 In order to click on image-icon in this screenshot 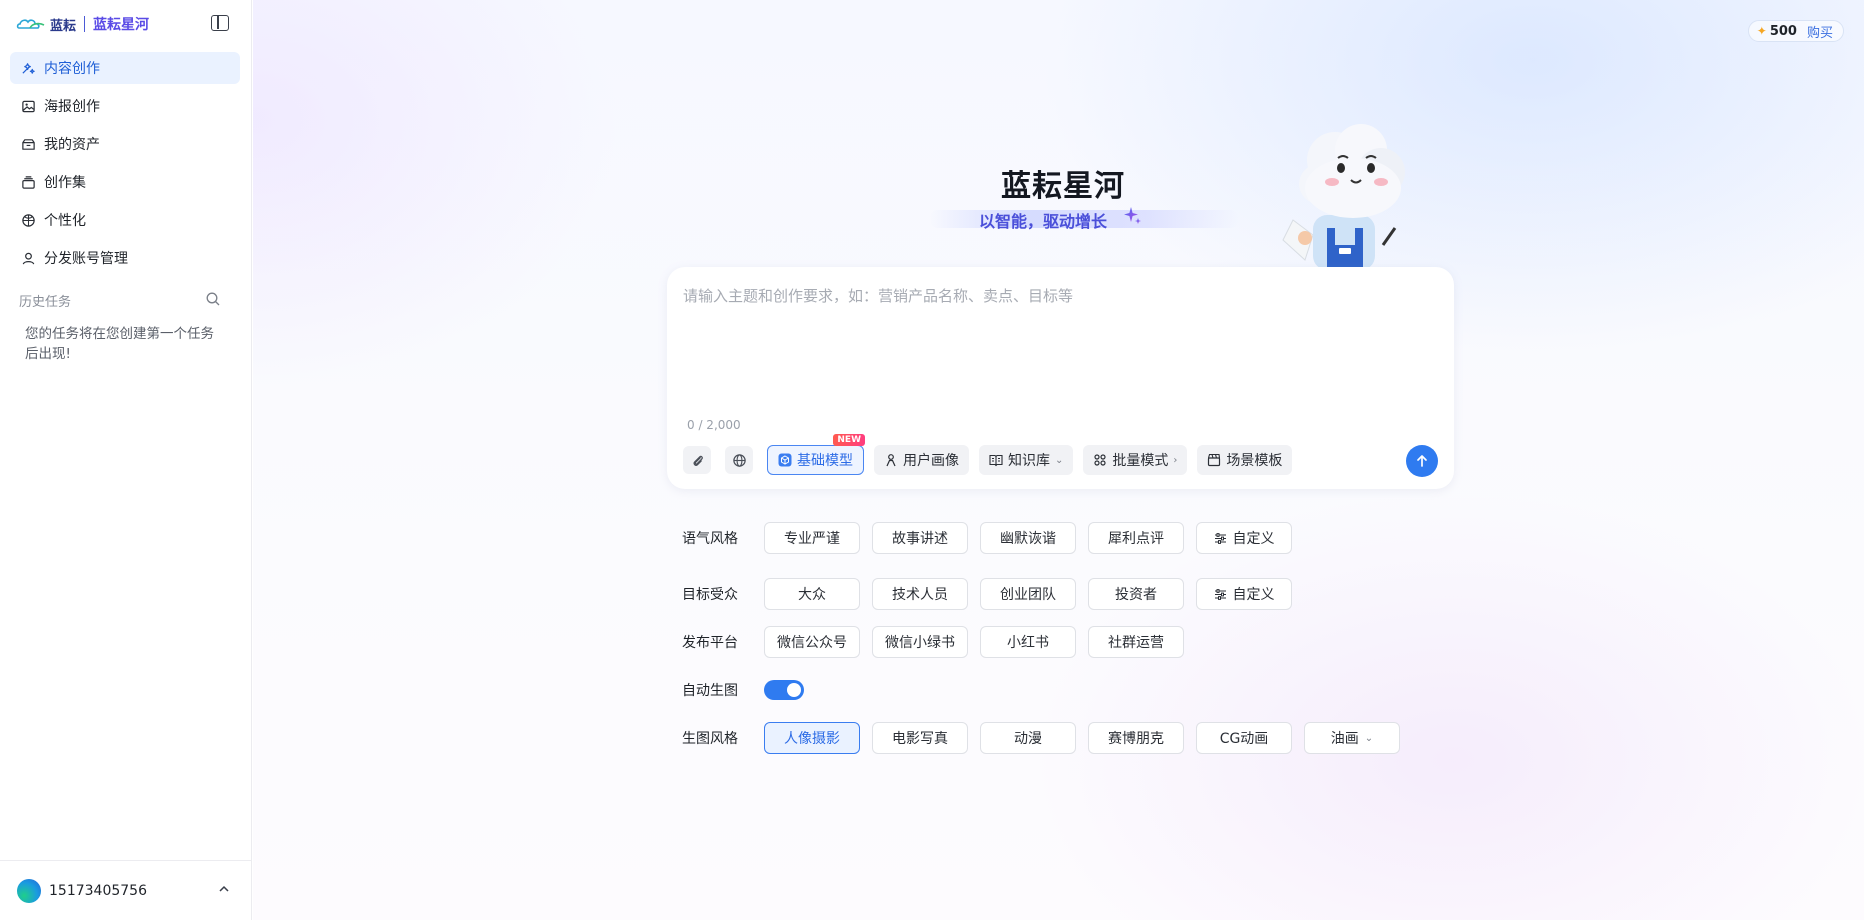, I will do `click(28, 106)`.